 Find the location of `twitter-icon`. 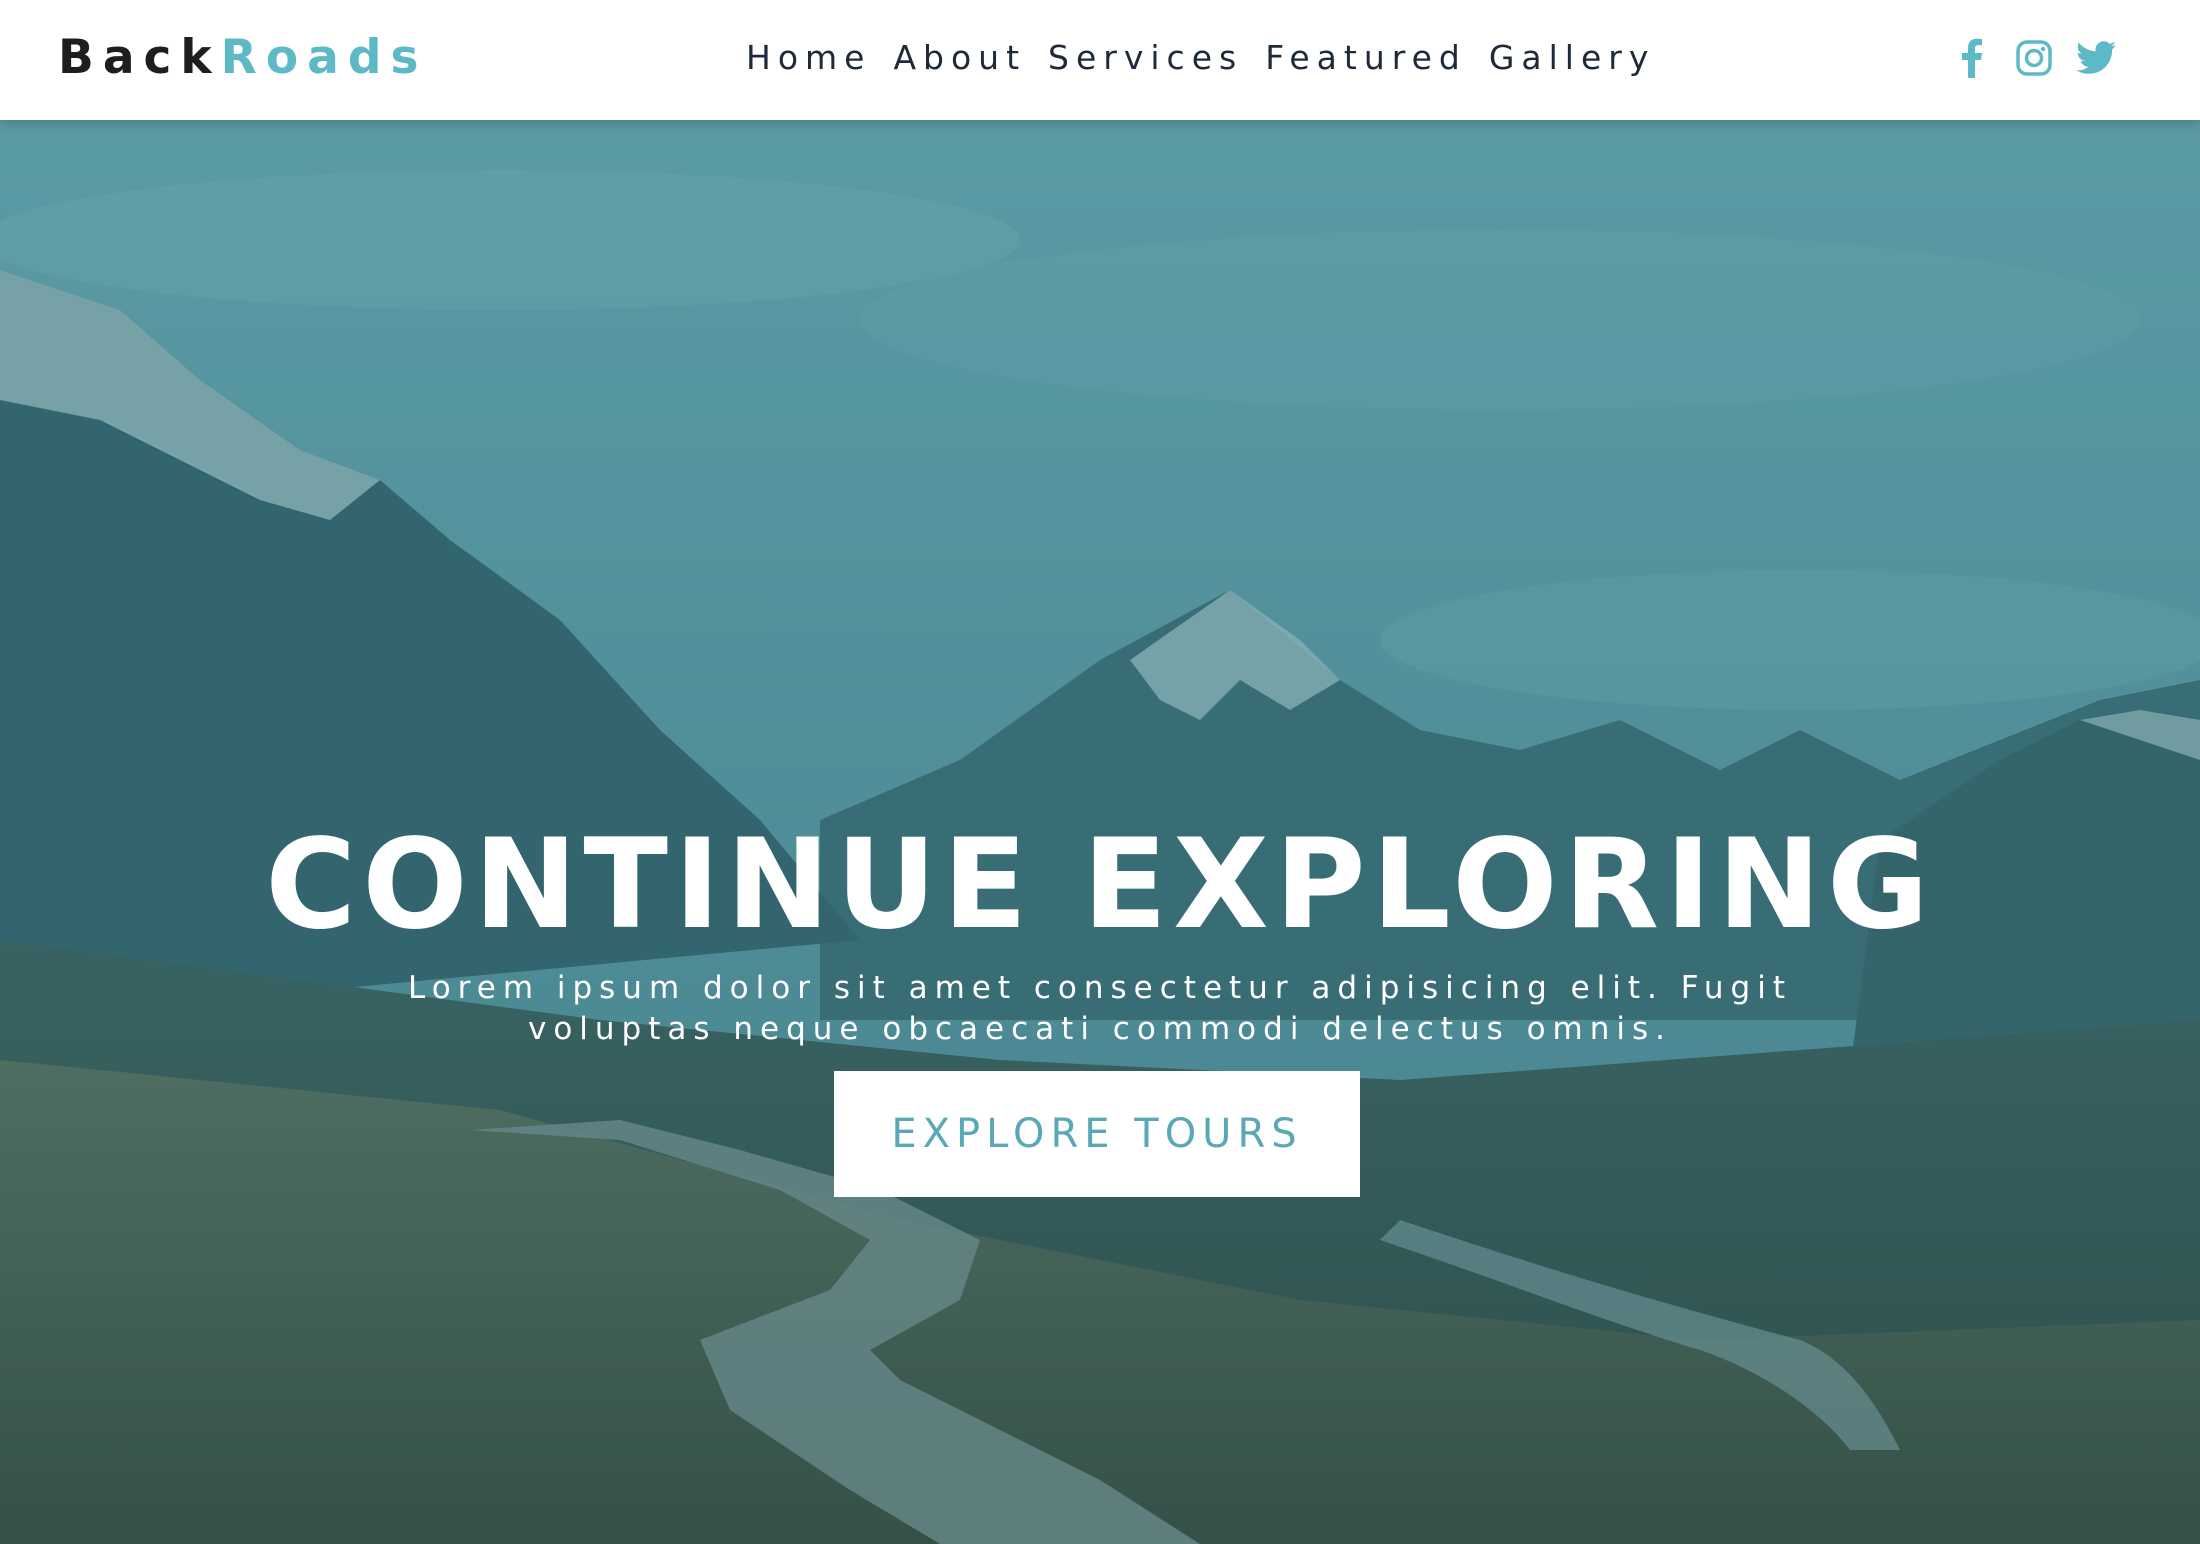

twitter-icon is located at coordinates (2096, 58).